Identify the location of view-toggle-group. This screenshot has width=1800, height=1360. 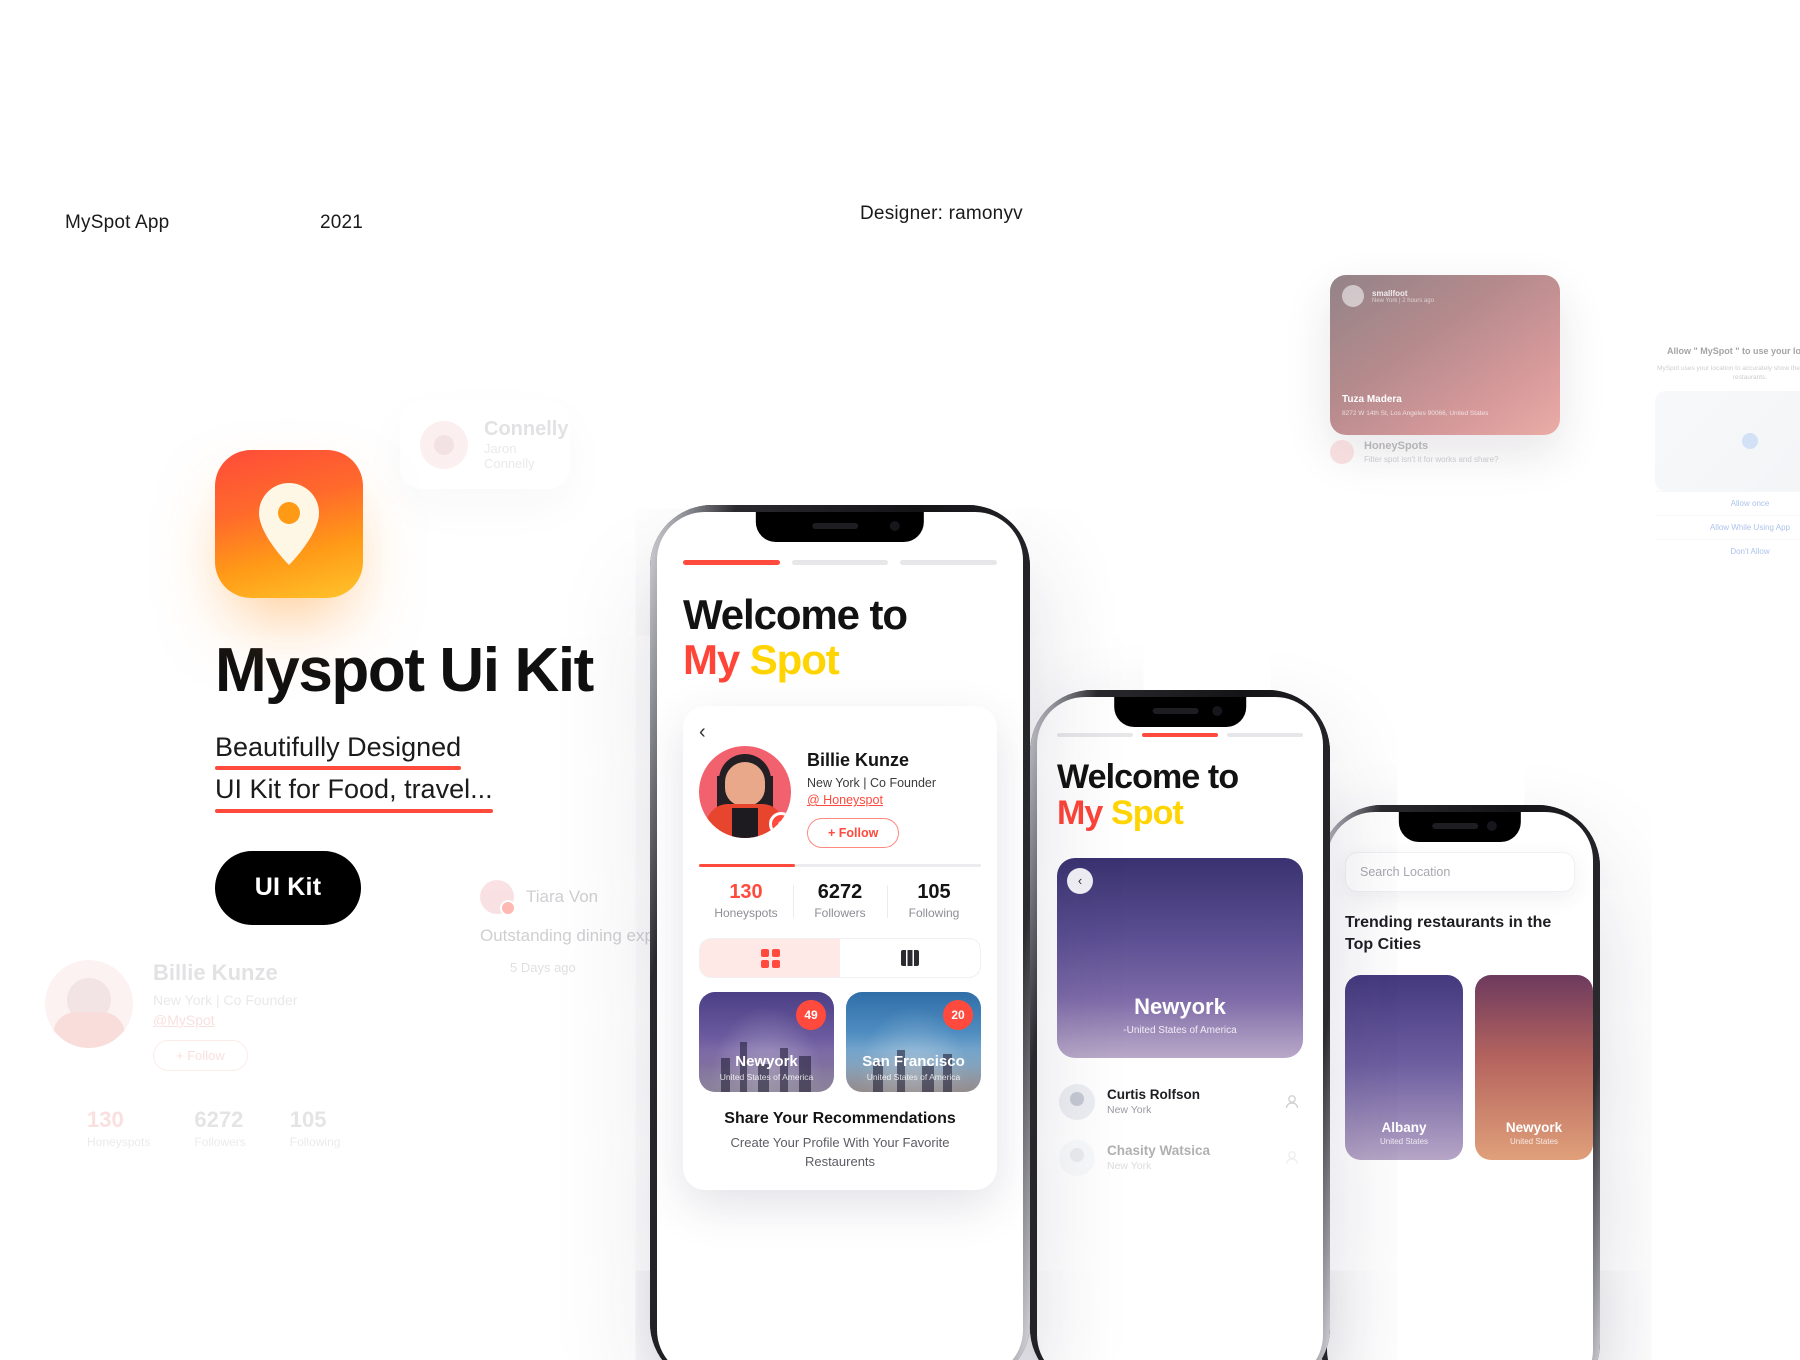
(840, 958).